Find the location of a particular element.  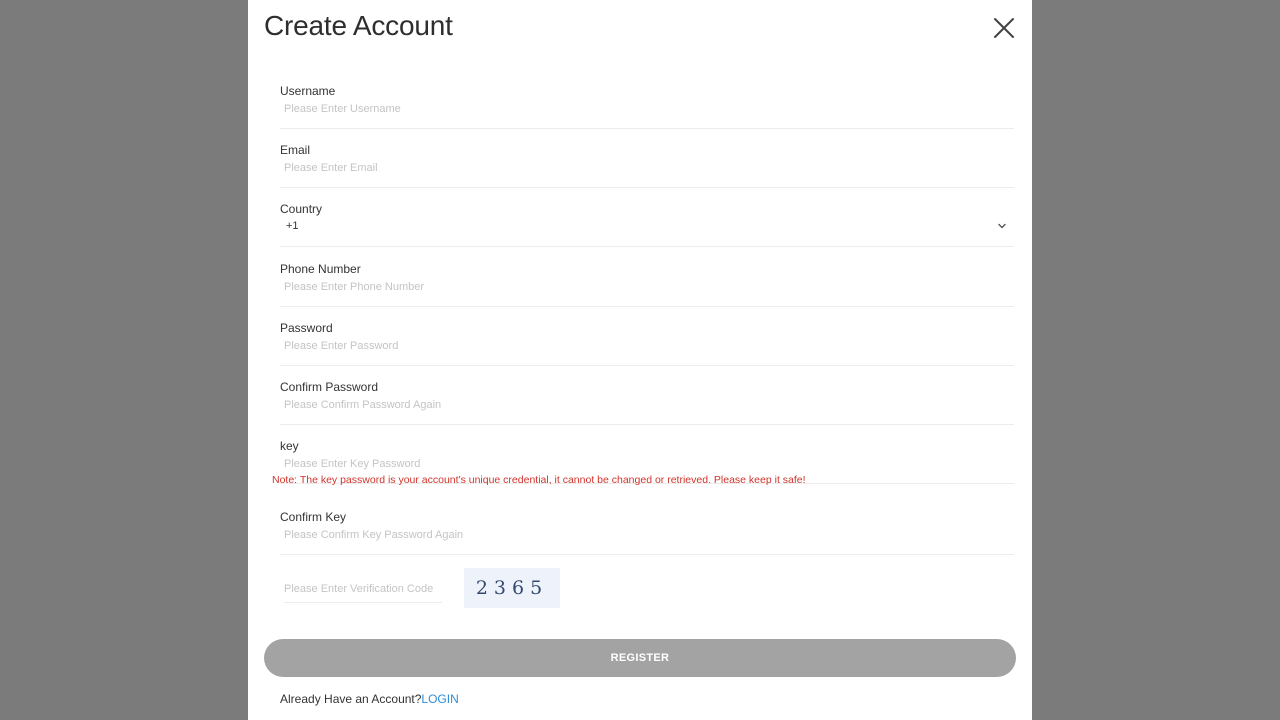

country-select: Country +1 is located at coordinates (647, 224).